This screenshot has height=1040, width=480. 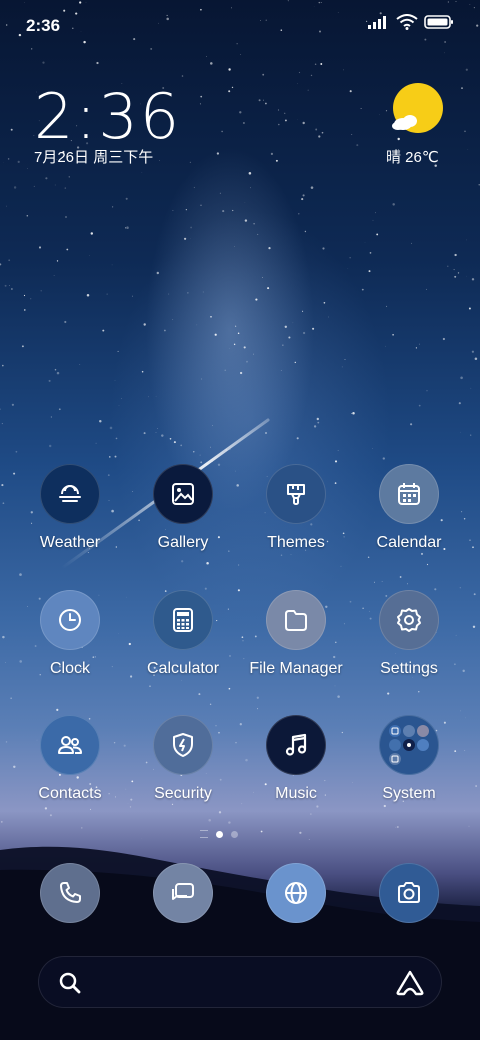 I want to click on contacts-icon, so click(x=70, y=745).